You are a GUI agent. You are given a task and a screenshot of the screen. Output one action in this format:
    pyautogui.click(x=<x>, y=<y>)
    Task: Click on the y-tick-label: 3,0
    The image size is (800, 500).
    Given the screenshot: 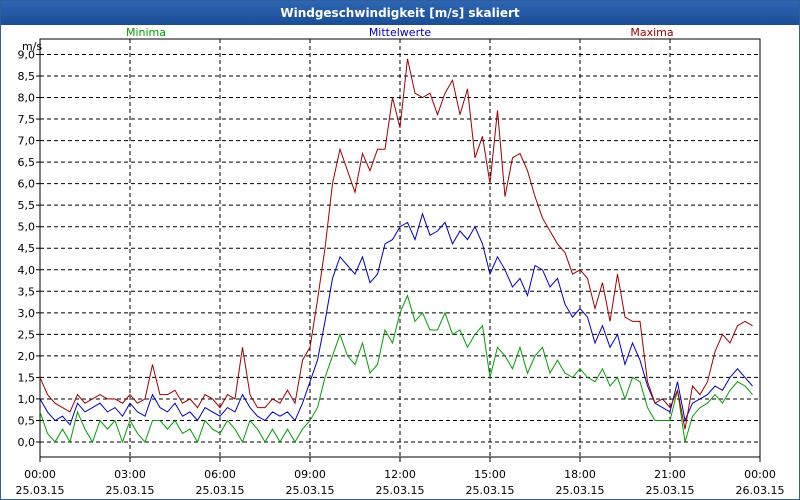 What is the action you would take?
    pyautogui.click(x=27, y=313)
    